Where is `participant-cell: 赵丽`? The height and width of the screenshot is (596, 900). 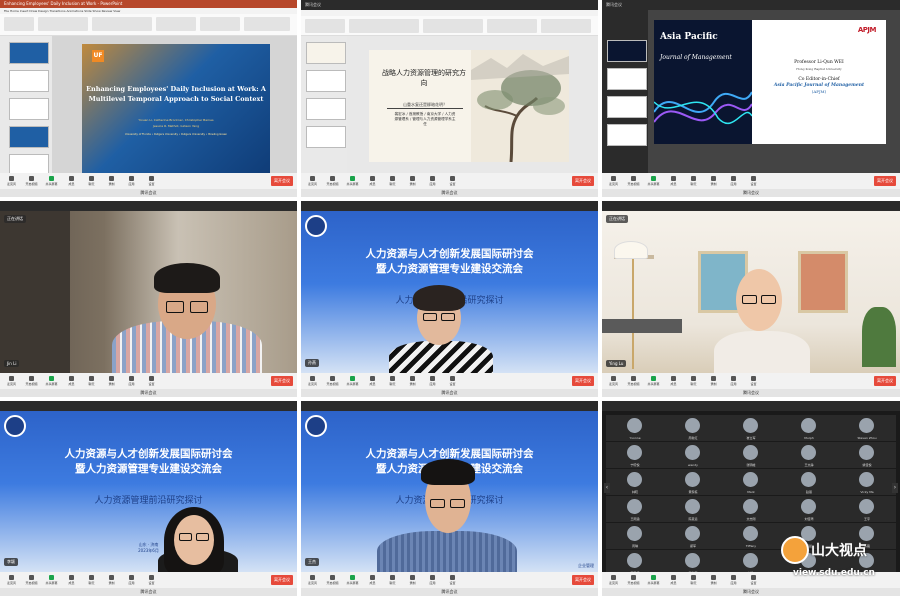
participant-cell: 赵丽 is located at coordinates (809, 482).